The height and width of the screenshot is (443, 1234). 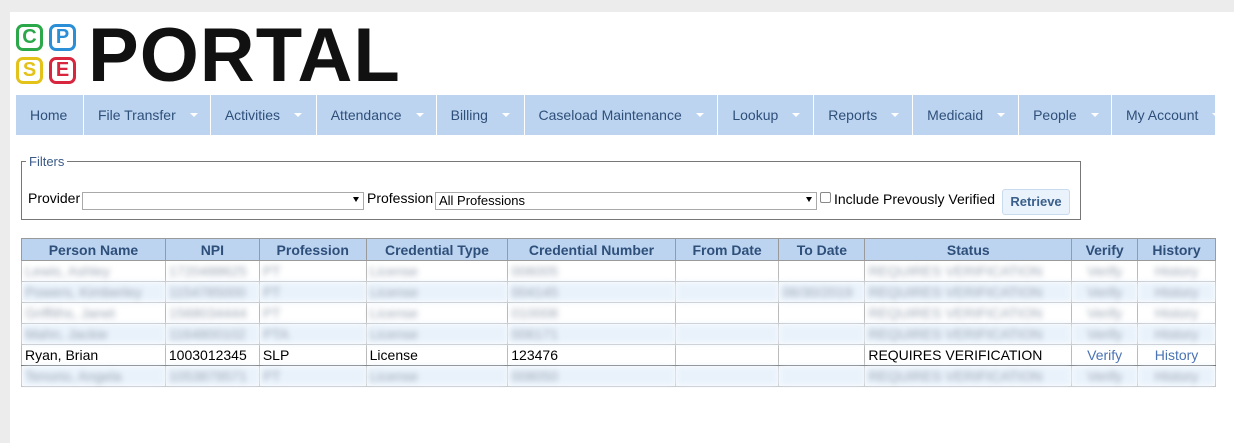 What do you see at coordinates (591, 376) in the screenshot?
I see `table-cell: 008050` at bounding box center [591, 376].